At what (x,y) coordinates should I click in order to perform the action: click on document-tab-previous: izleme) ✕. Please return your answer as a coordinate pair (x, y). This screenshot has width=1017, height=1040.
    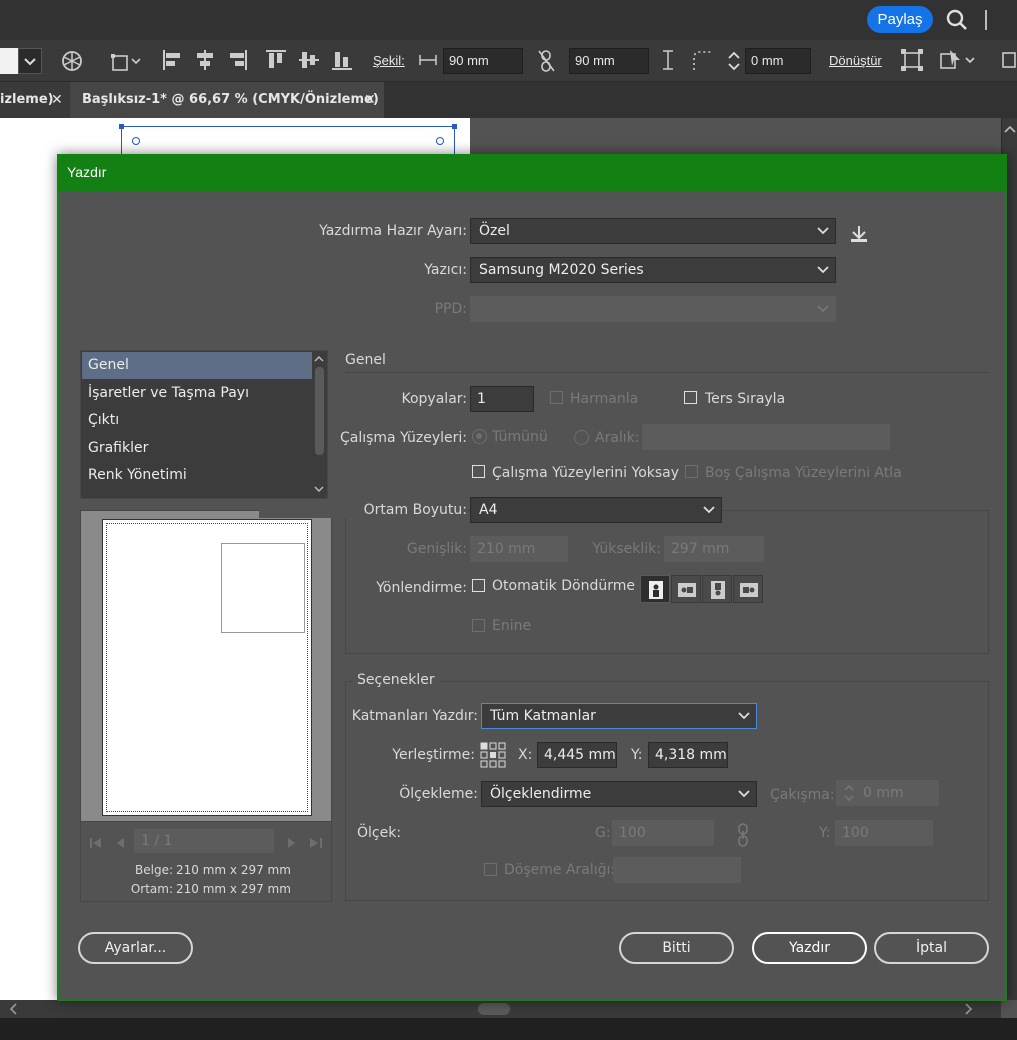
    Looking at the image, I should click on (35, 100).